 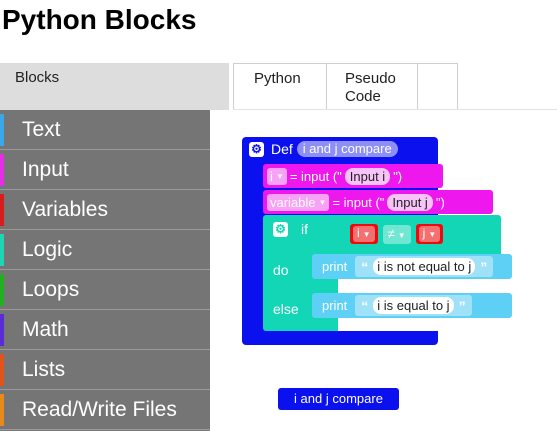 What do you see at coordinates (105, 290) in the screenshot?
I see `toolbox-category-loops: Loops` at bounding box center [105, 290].